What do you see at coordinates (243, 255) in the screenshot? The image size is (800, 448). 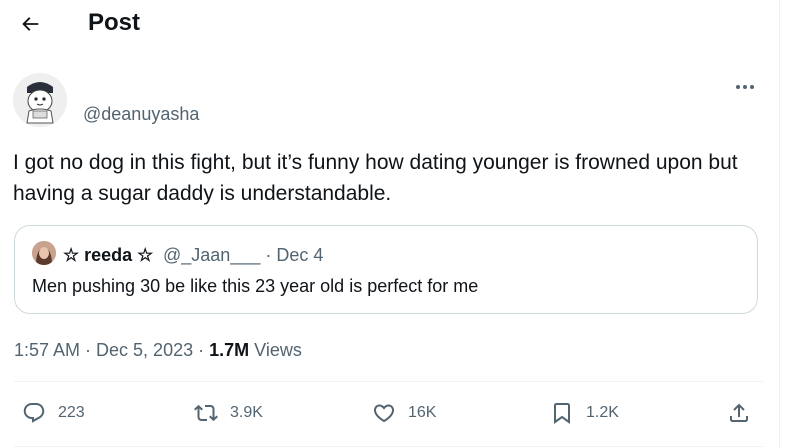 I see `quoted-author-handle-date: @_Jaan___ · Dec 4` at bounding box center [243, 255].